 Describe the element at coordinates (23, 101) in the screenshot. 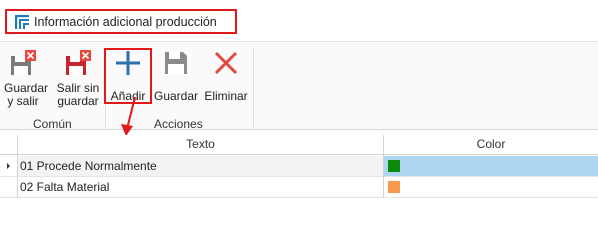

I see `save-and-exit-label-2: y salir` at that location.